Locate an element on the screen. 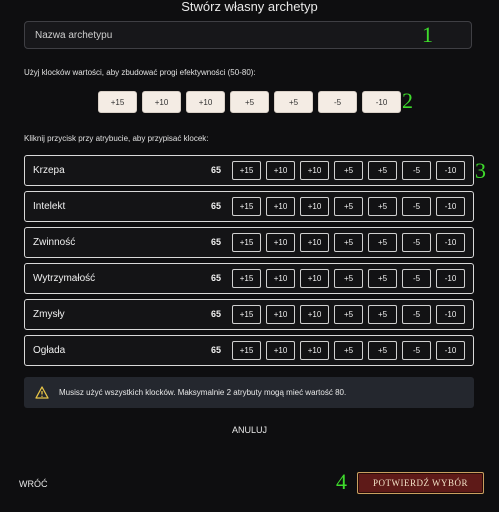  attribute-row: Wytrzymałość 65 +15 +10 +10 +5 +5 -5 -10 is located at coordinates (249, 278).